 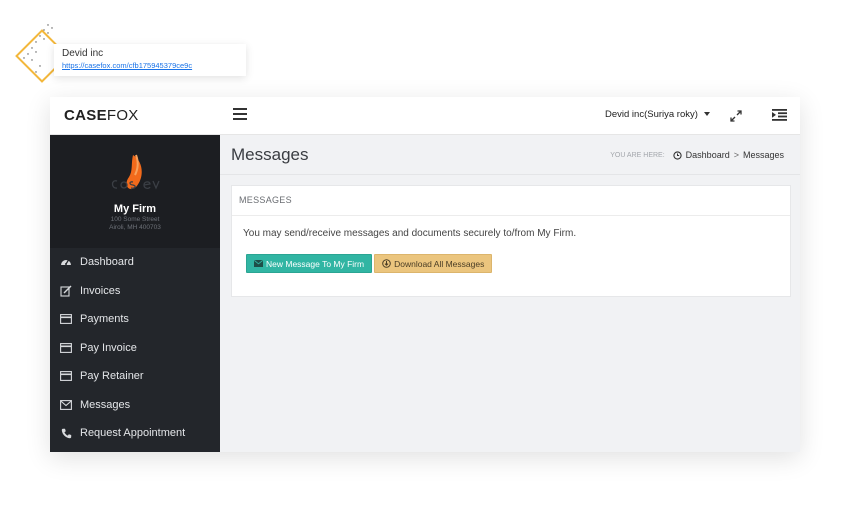 I want to click on download-all-label: Download All Messages, so click(x=439, y=263).